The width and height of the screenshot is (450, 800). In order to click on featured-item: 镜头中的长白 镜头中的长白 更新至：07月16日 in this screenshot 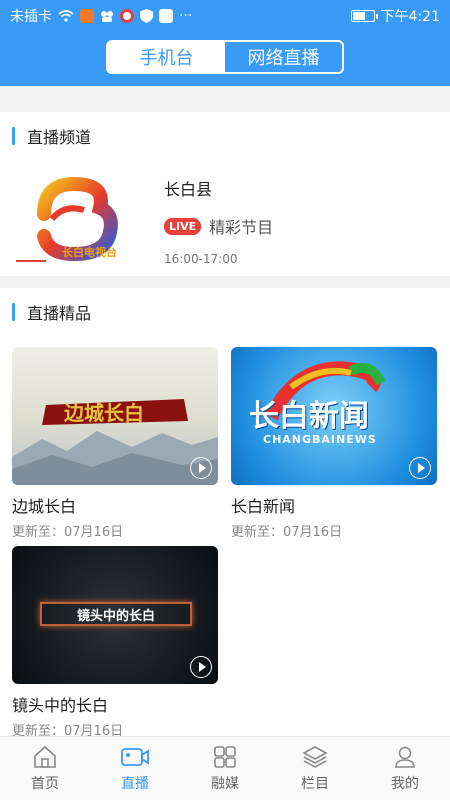, I will do `click(115, 642)`.